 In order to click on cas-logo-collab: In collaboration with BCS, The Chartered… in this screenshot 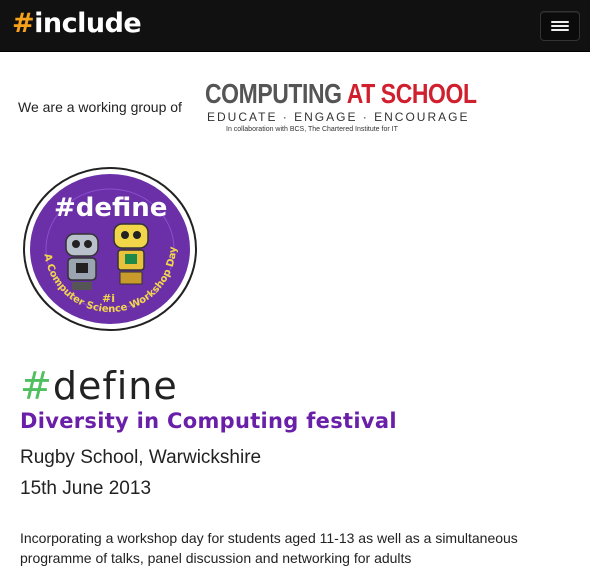, I will do `click(312, 129)`.